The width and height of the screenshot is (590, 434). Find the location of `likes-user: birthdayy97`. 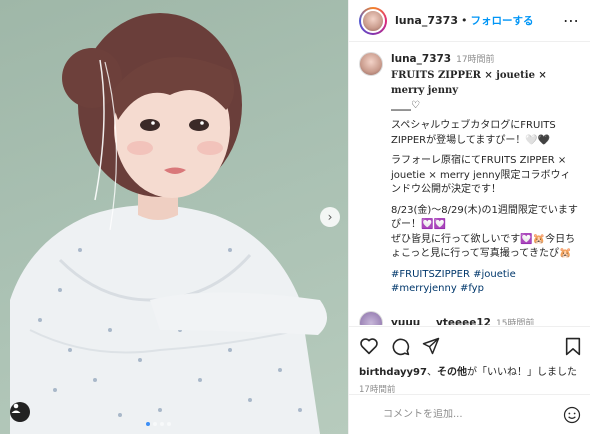

likes-user: birthdayy97 is located at coordinates (393, 372).